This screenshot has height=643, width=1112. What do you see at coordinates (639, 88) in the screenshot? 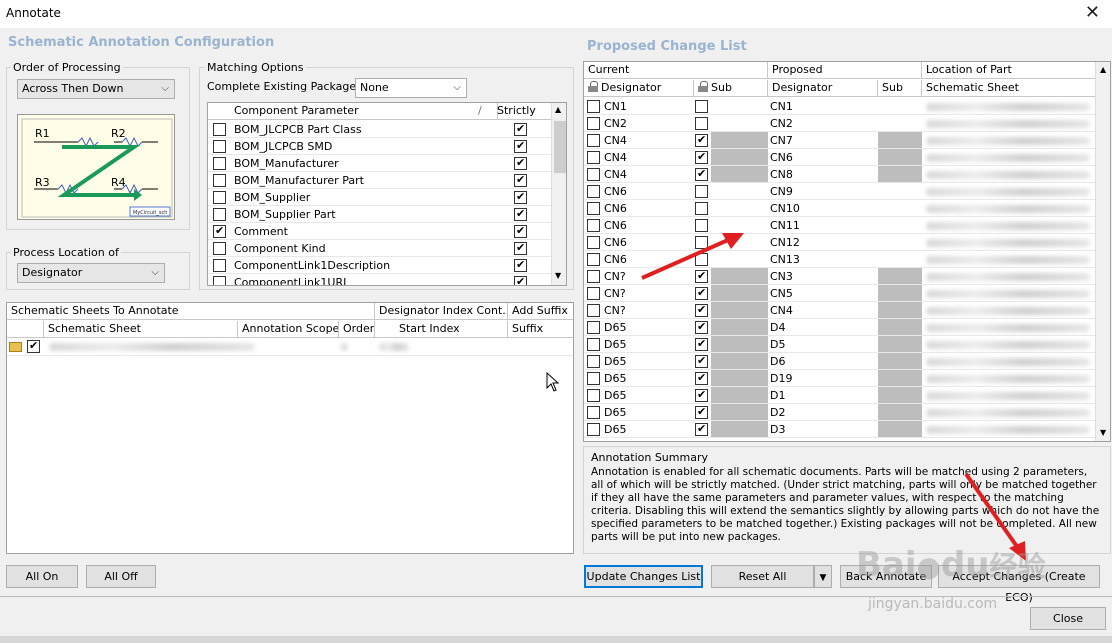
I see `col-current-designator: Designator` at bounding box center [639, 88].